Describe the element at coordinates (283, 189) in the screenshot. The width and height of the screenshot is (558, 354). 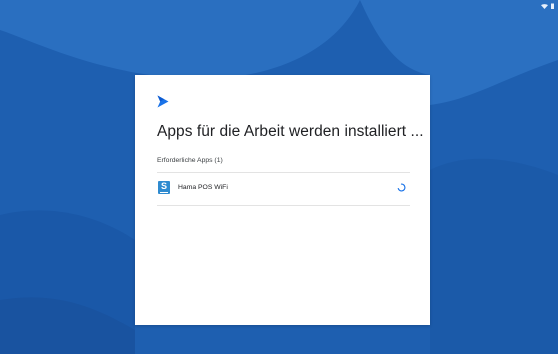
I see `app-list-item: S Hama POS WiFi` at that location.